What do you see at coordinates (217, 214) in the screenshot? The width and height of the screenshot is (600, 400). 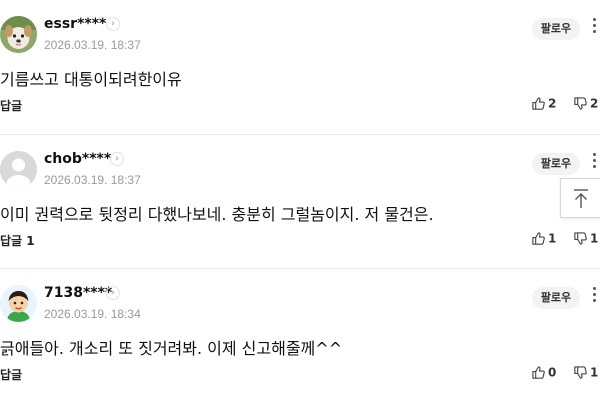 I see `comment-text: 이미 권력으로 뒷정리 다했나보네. 충분히 그럴놈이지. 저 물건은.` at bounding box center [217, 214].